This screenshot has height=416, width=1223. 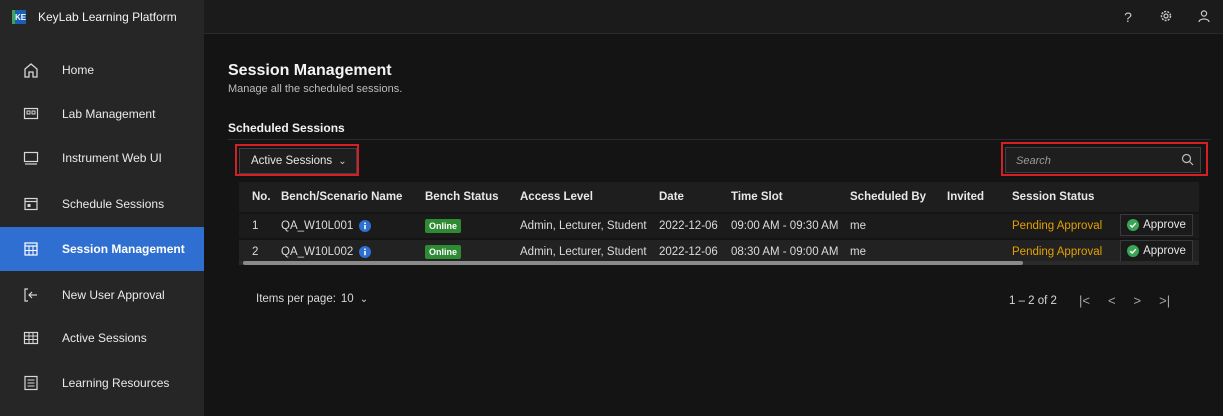 What do you see at coordinates (1187, 161) in the screenshot?
I see `search-icon` at bounding box center [1187, 161].